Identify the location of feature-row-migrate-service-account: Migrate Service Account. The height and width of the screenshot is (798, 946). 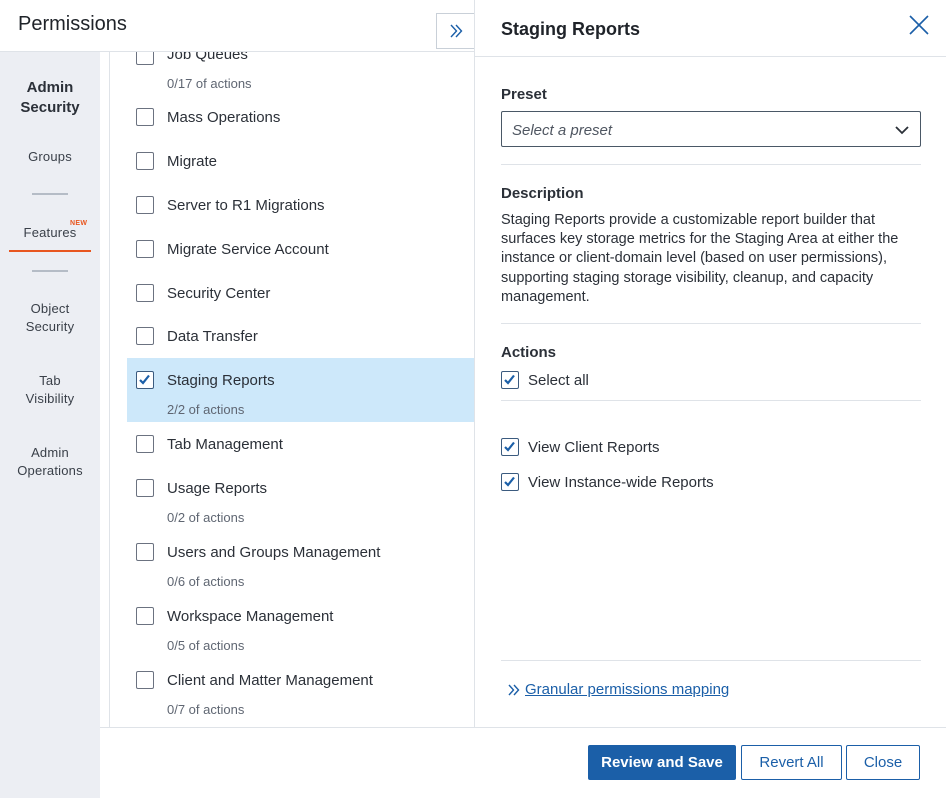
(300, 251).